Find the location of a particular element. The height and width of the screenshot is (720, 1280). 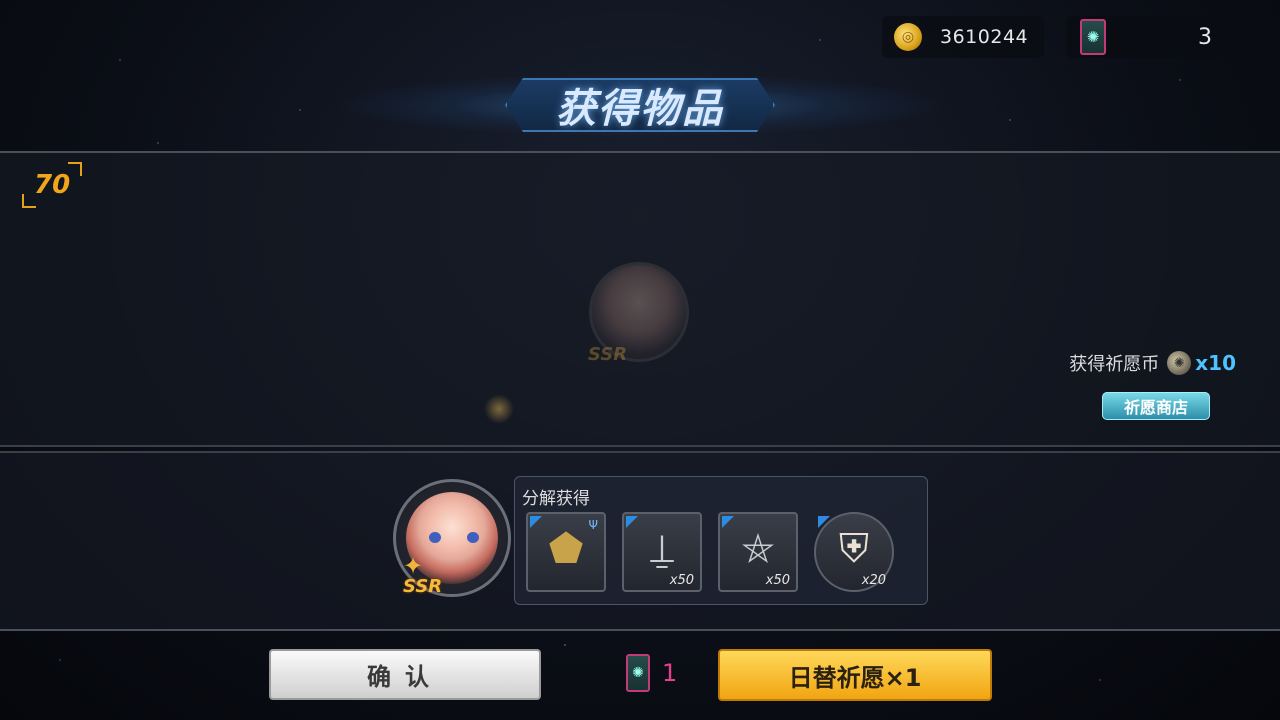

gold-currency-display: ◎ 3610244 is located at coordinates (963, 37).